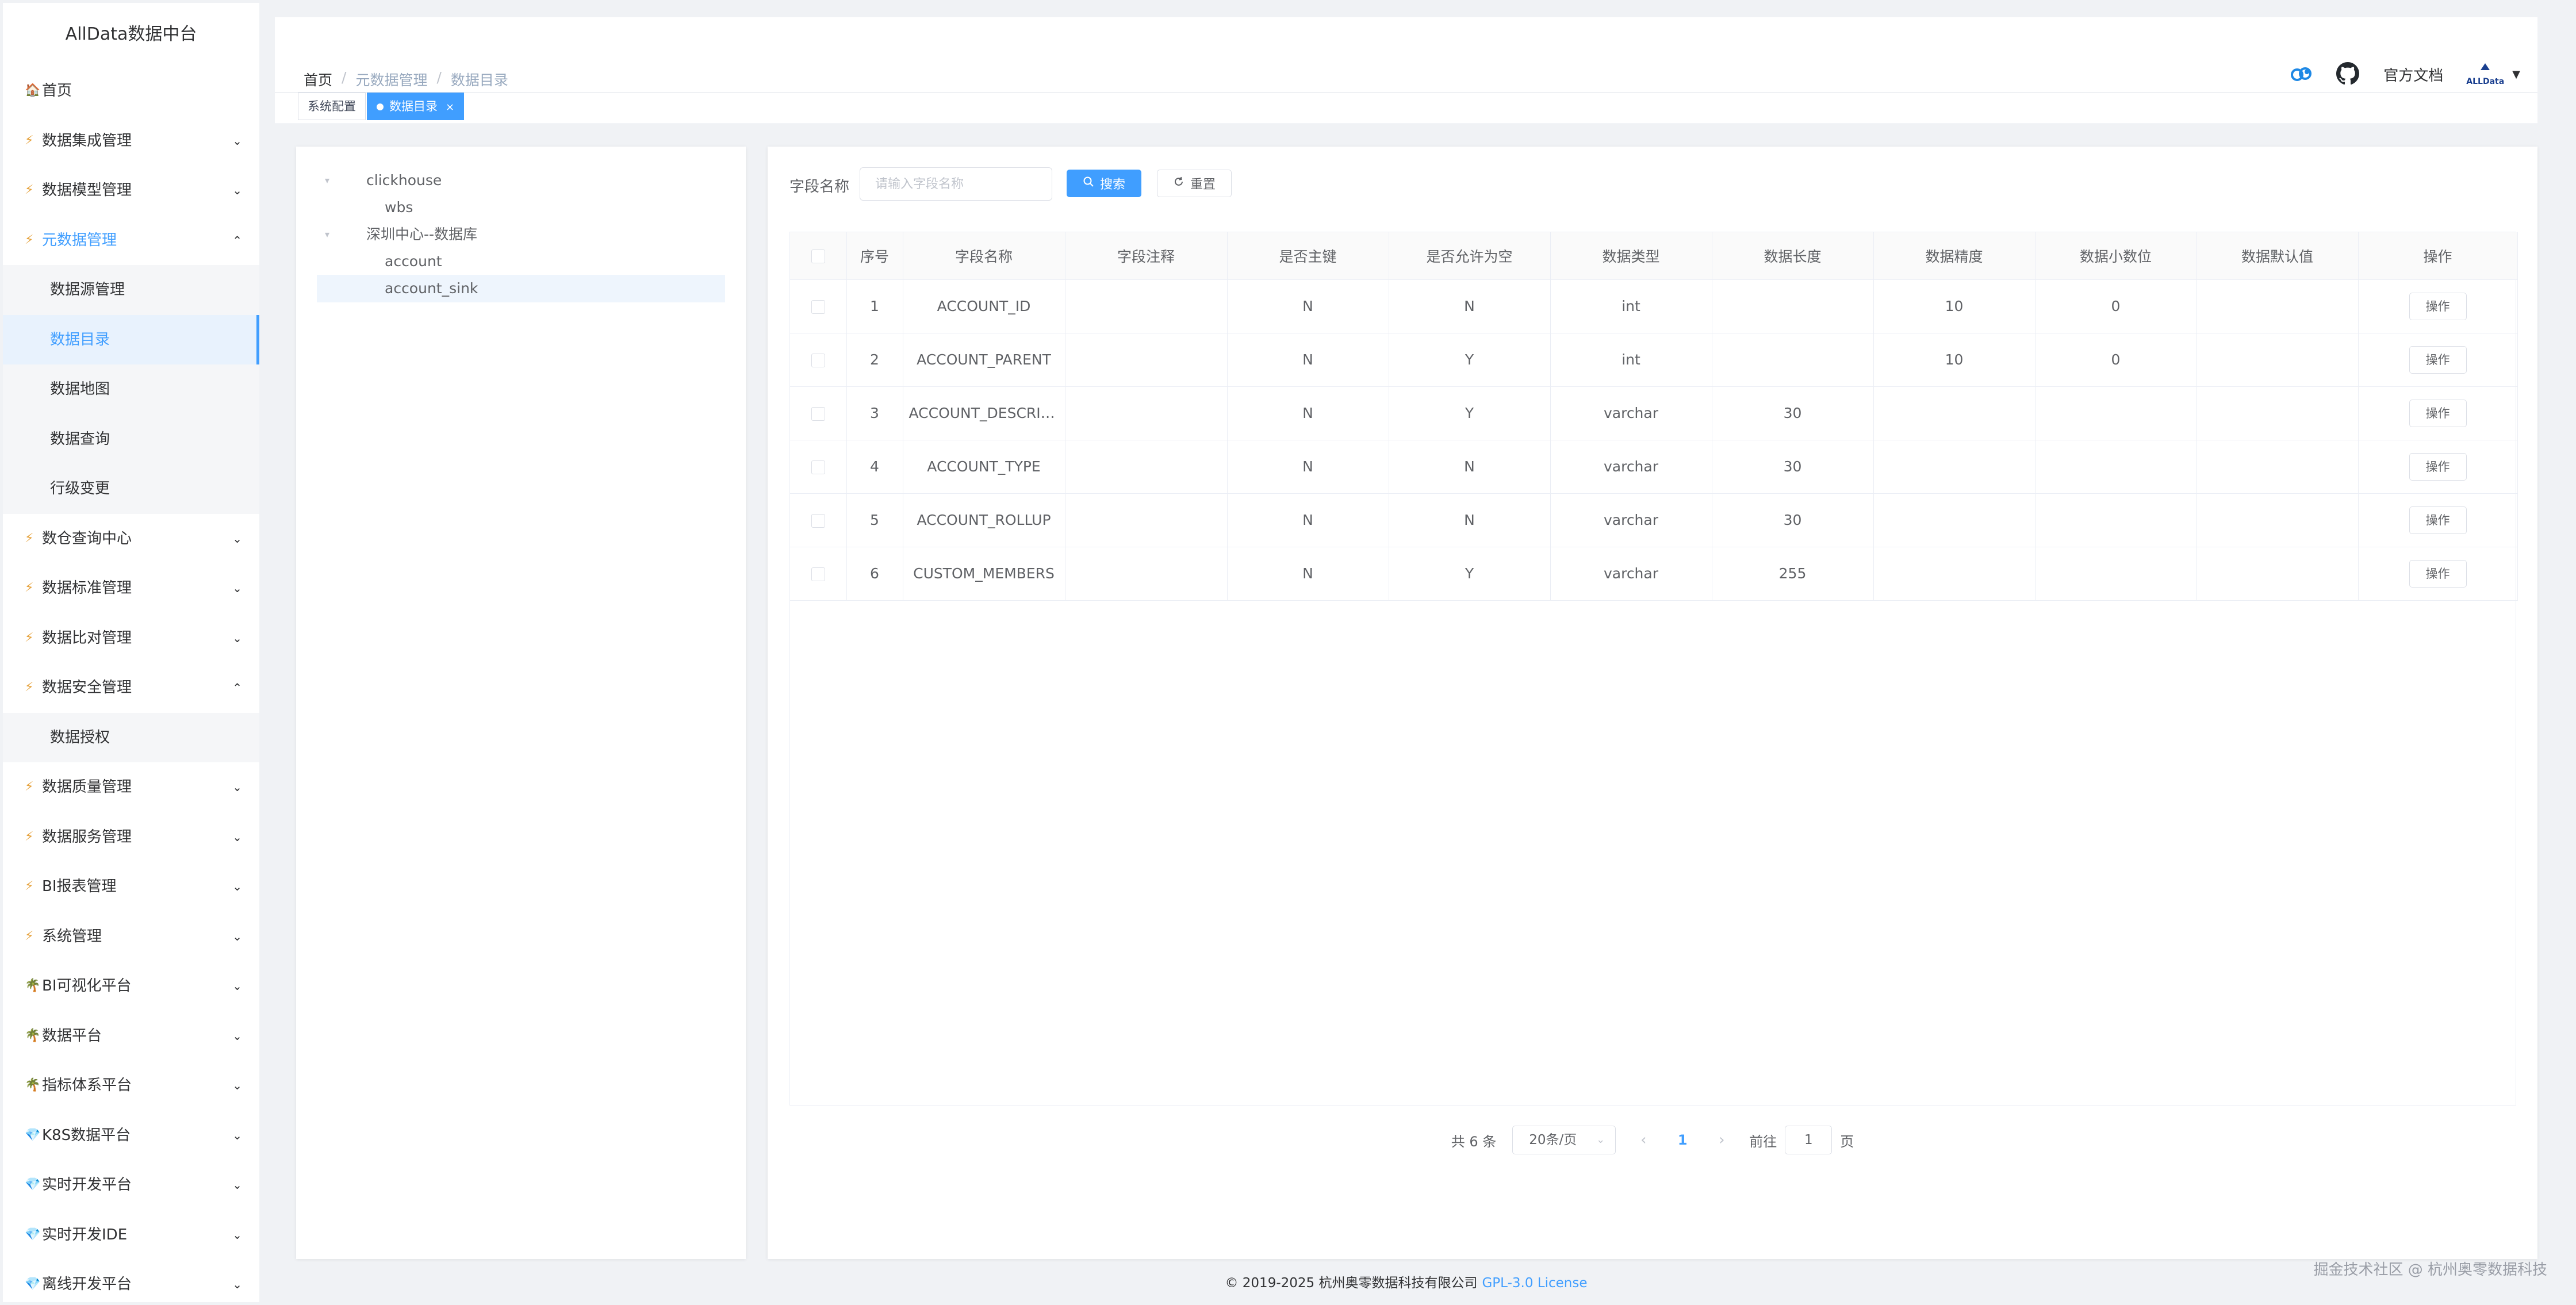 The width and height of the screenshot is (2576, 1305). Describe the element at coordinates (1631, 360) in the screenshot. I see `table-cell: int` at that location.